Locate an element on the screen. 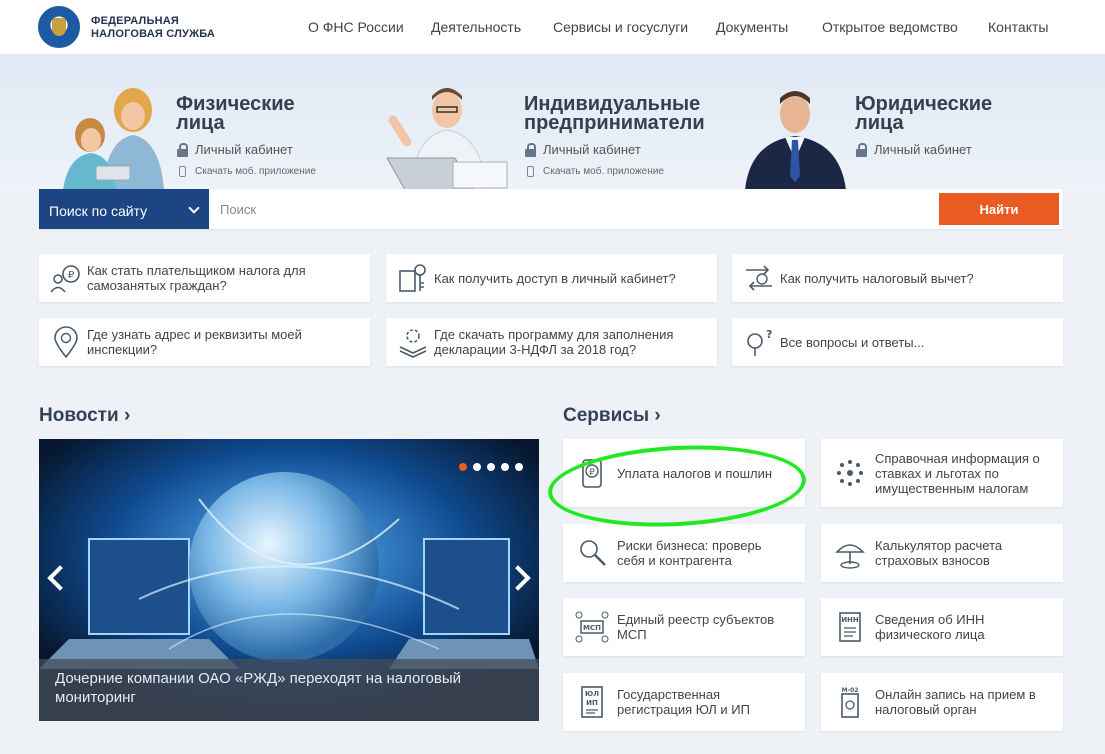 The width and height of the screenshot is (1105, 754). search-input is located at coordinates (570, 209).